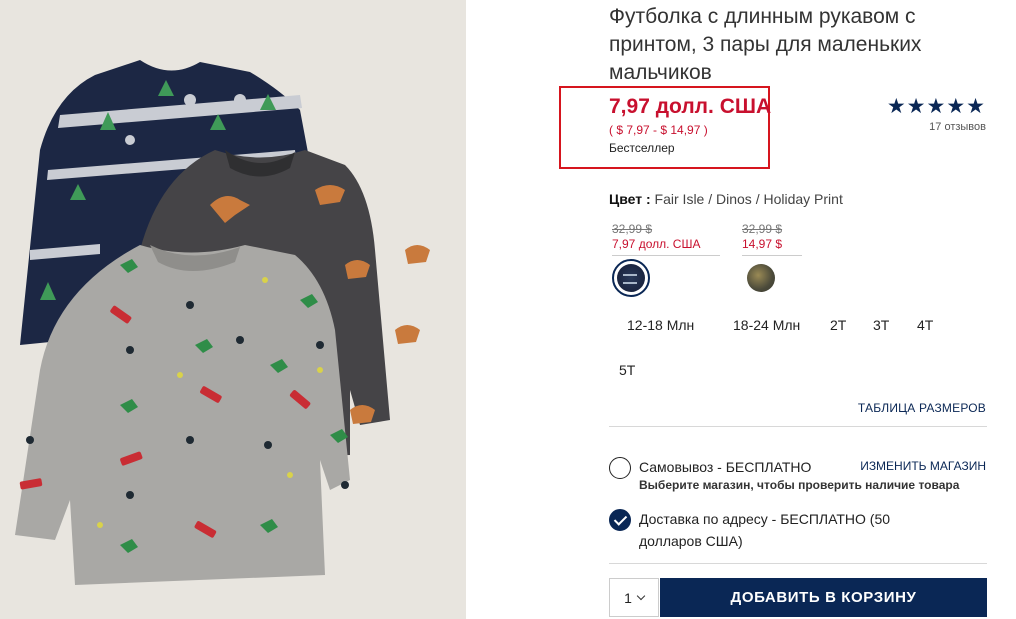  What do you see at coordinates (766, 325) in the screenshot?
I see `size-option-18-24m: 18-24 Млн` at bounding box center [766, 325].